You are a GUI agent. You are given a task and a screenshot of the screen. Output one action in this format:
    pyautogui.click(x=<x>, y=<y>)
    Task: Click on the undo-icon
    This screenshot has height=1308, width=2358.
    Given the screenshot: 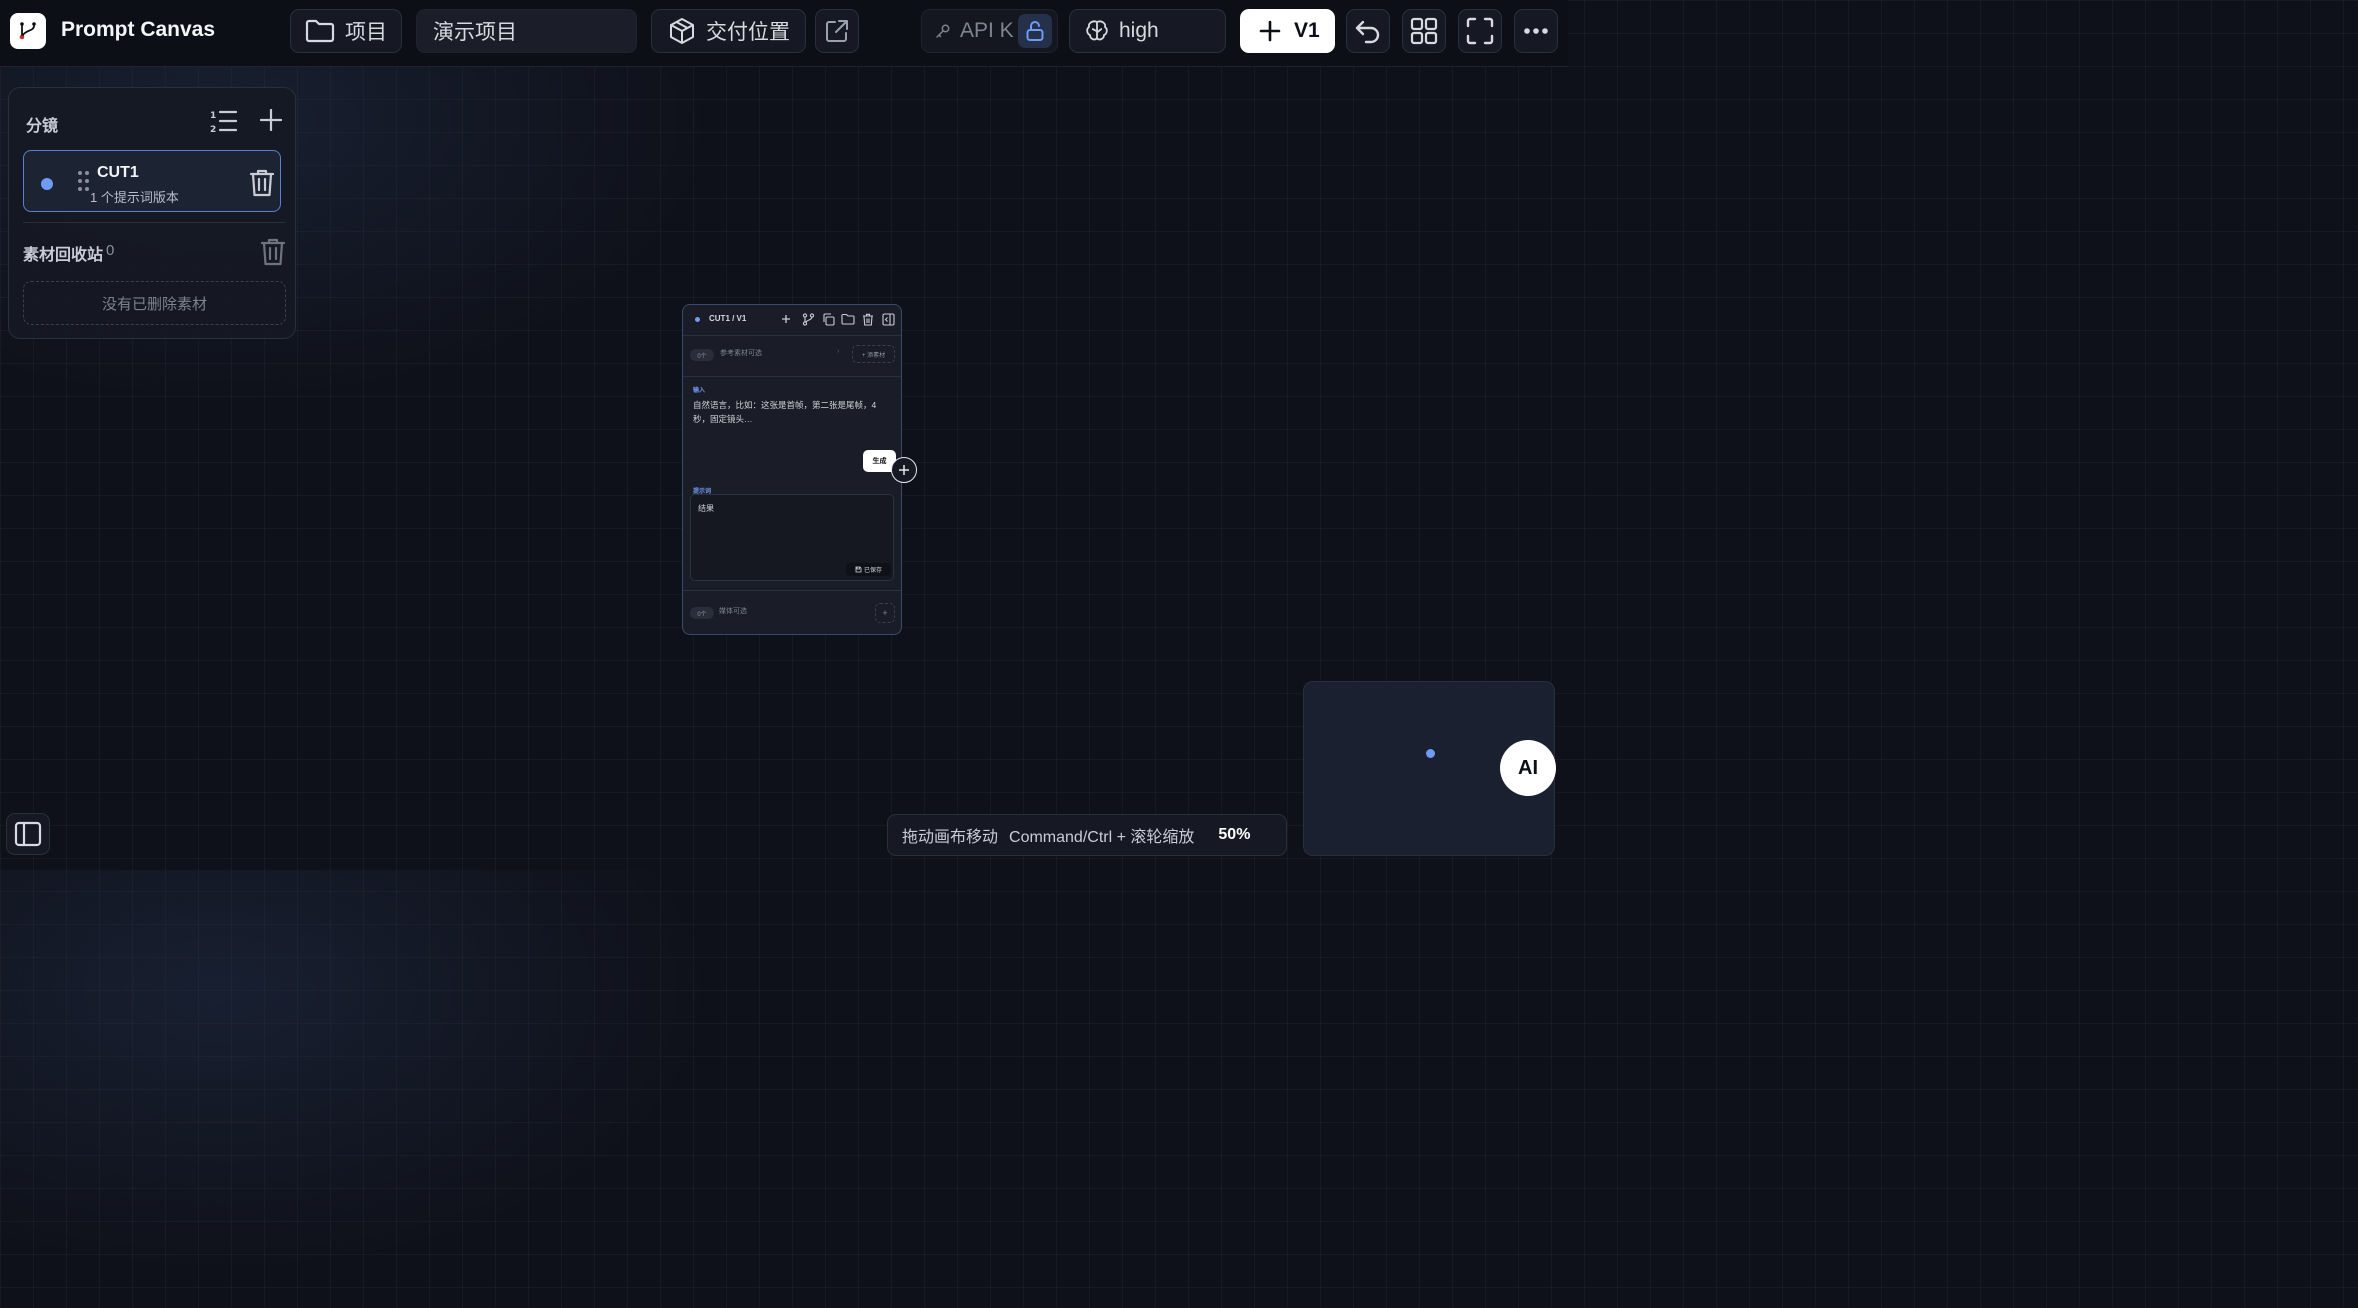 What is the action you would take?
    pyautogui.click(x=1367, y=32)
    